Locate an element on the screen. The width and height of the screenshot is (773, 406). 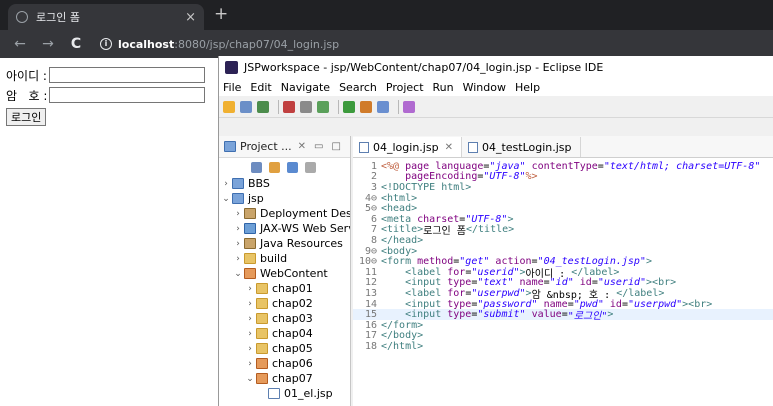
tree-item: › chap02 is located at coordinates (284, 303).